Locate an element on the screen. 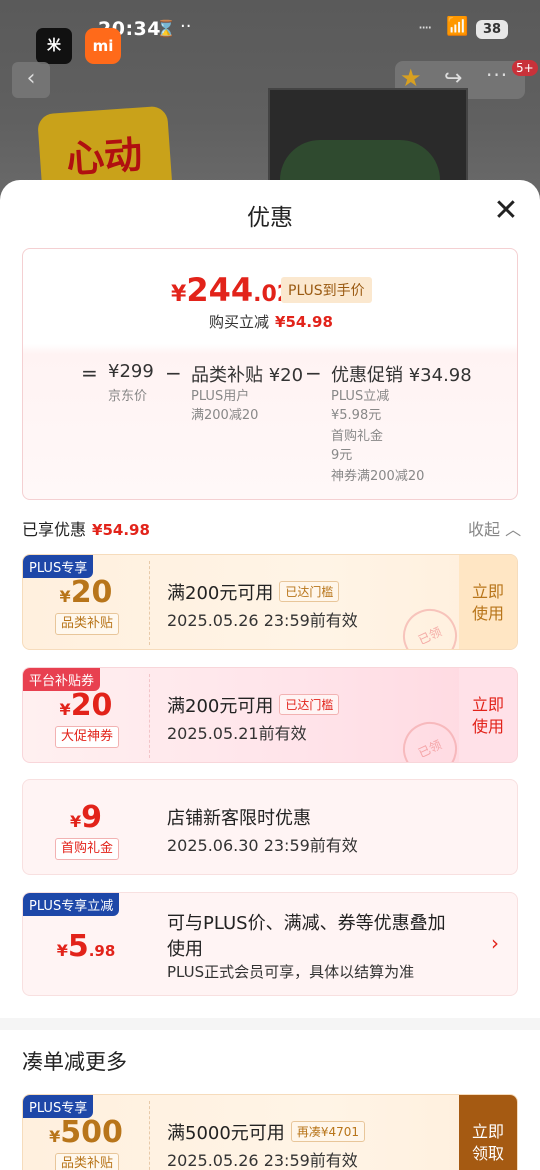 The image size is (540, 1170). coupon-title: 店铺新客限时优惠 is located at coordinates (239, 818).